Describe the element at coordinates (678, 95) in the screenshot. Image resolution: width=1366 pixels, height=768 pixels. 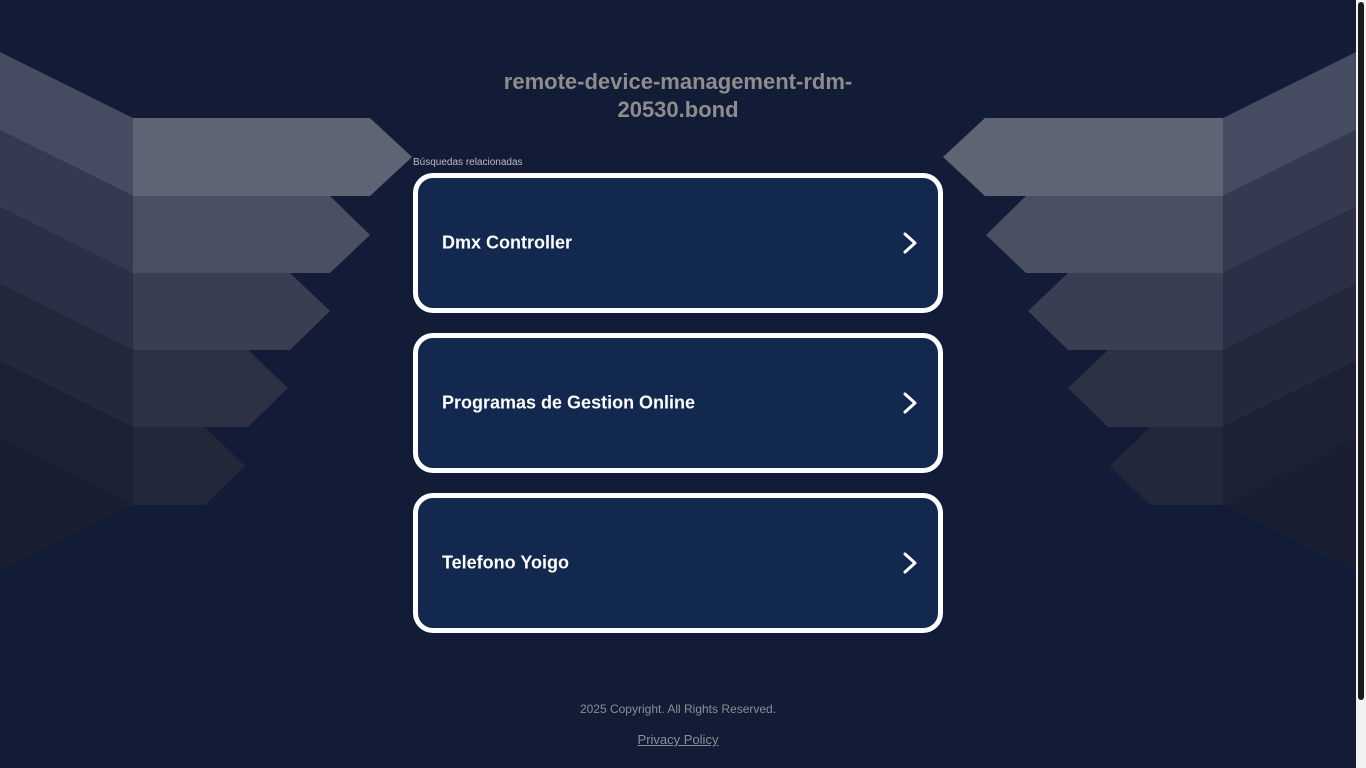
I see `domain-title: remote-device-management-rdm-20530.bond` at that location.